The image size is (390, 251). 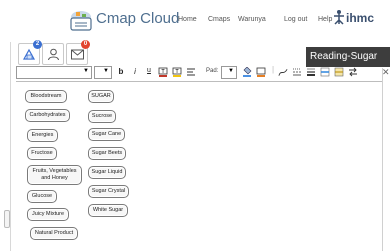 I want to click on nav-user: Warunya, so click(x=252, y=19).